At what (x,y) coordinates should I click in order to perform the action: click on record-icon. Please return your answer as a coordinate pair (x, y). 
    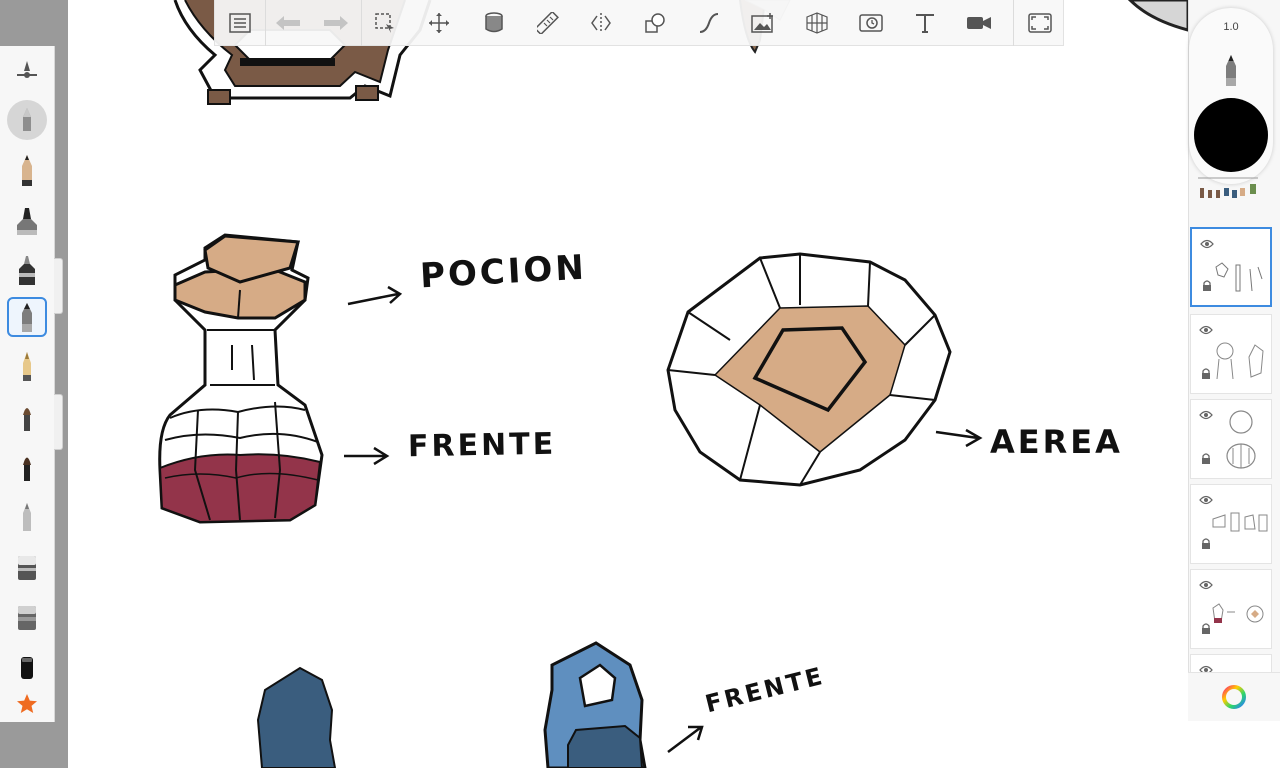
    Looking at the image, I should click on (979, 23).